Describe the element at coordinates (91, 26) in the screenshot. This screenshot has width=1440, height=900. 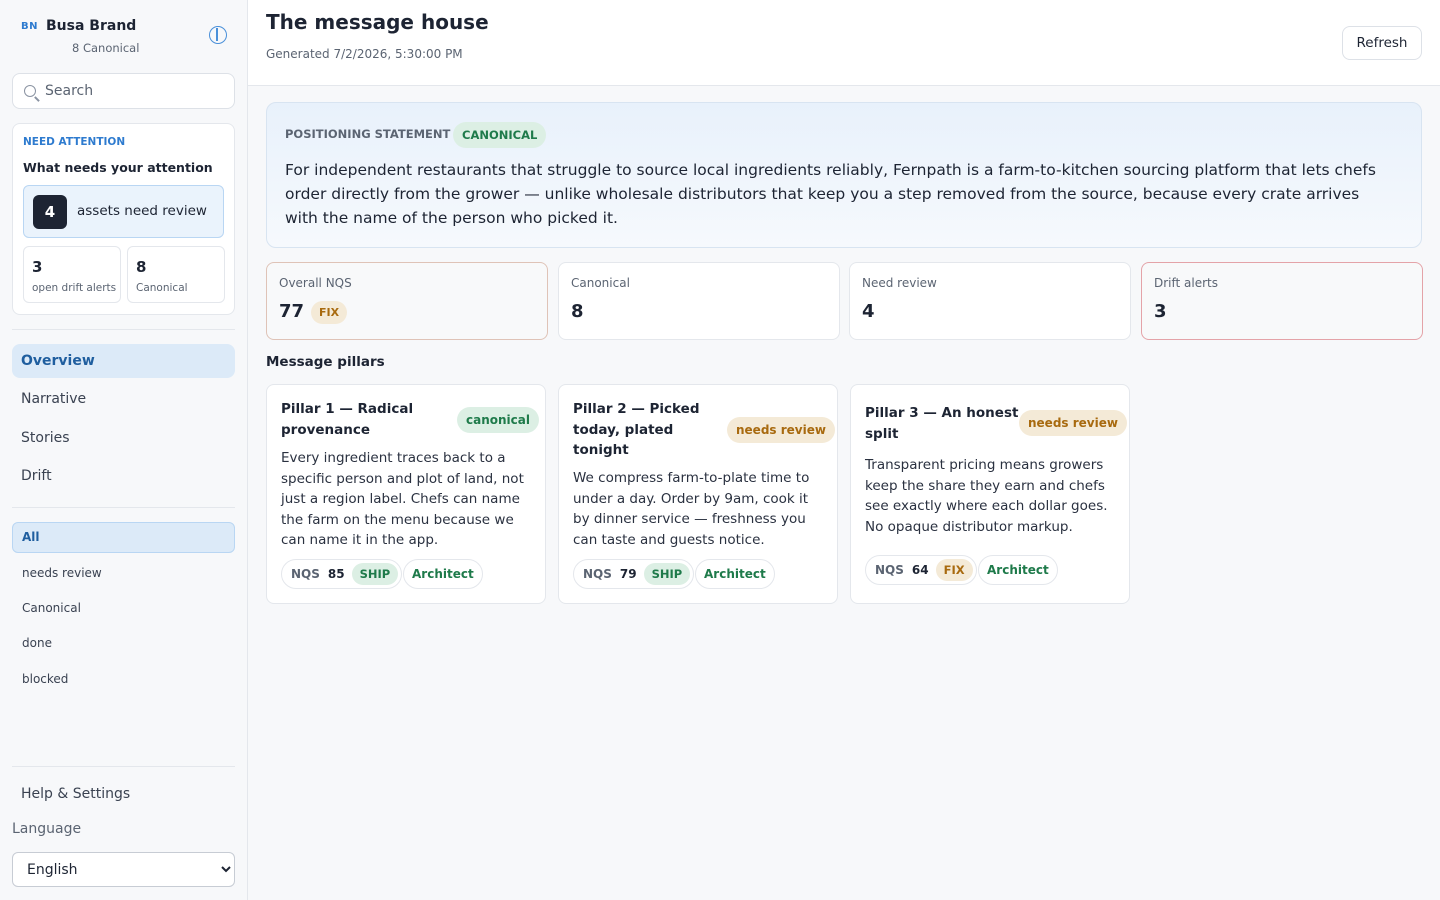
I see `brand-name: Busa Brand` at that location.